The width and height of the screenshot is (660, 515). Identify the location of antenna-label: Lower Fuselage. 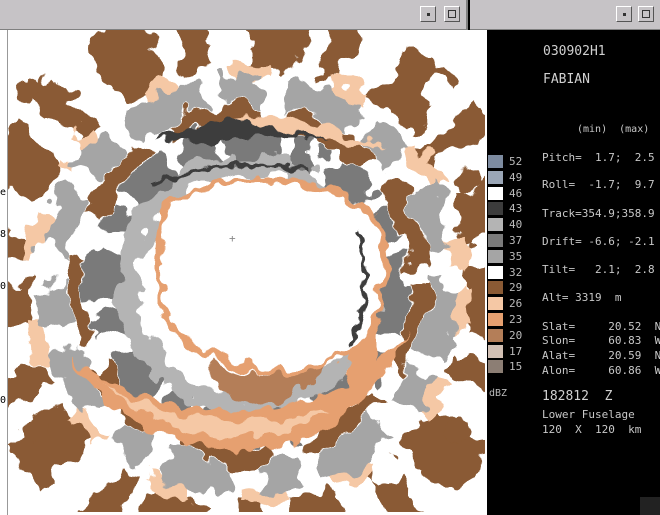
(588, 414).